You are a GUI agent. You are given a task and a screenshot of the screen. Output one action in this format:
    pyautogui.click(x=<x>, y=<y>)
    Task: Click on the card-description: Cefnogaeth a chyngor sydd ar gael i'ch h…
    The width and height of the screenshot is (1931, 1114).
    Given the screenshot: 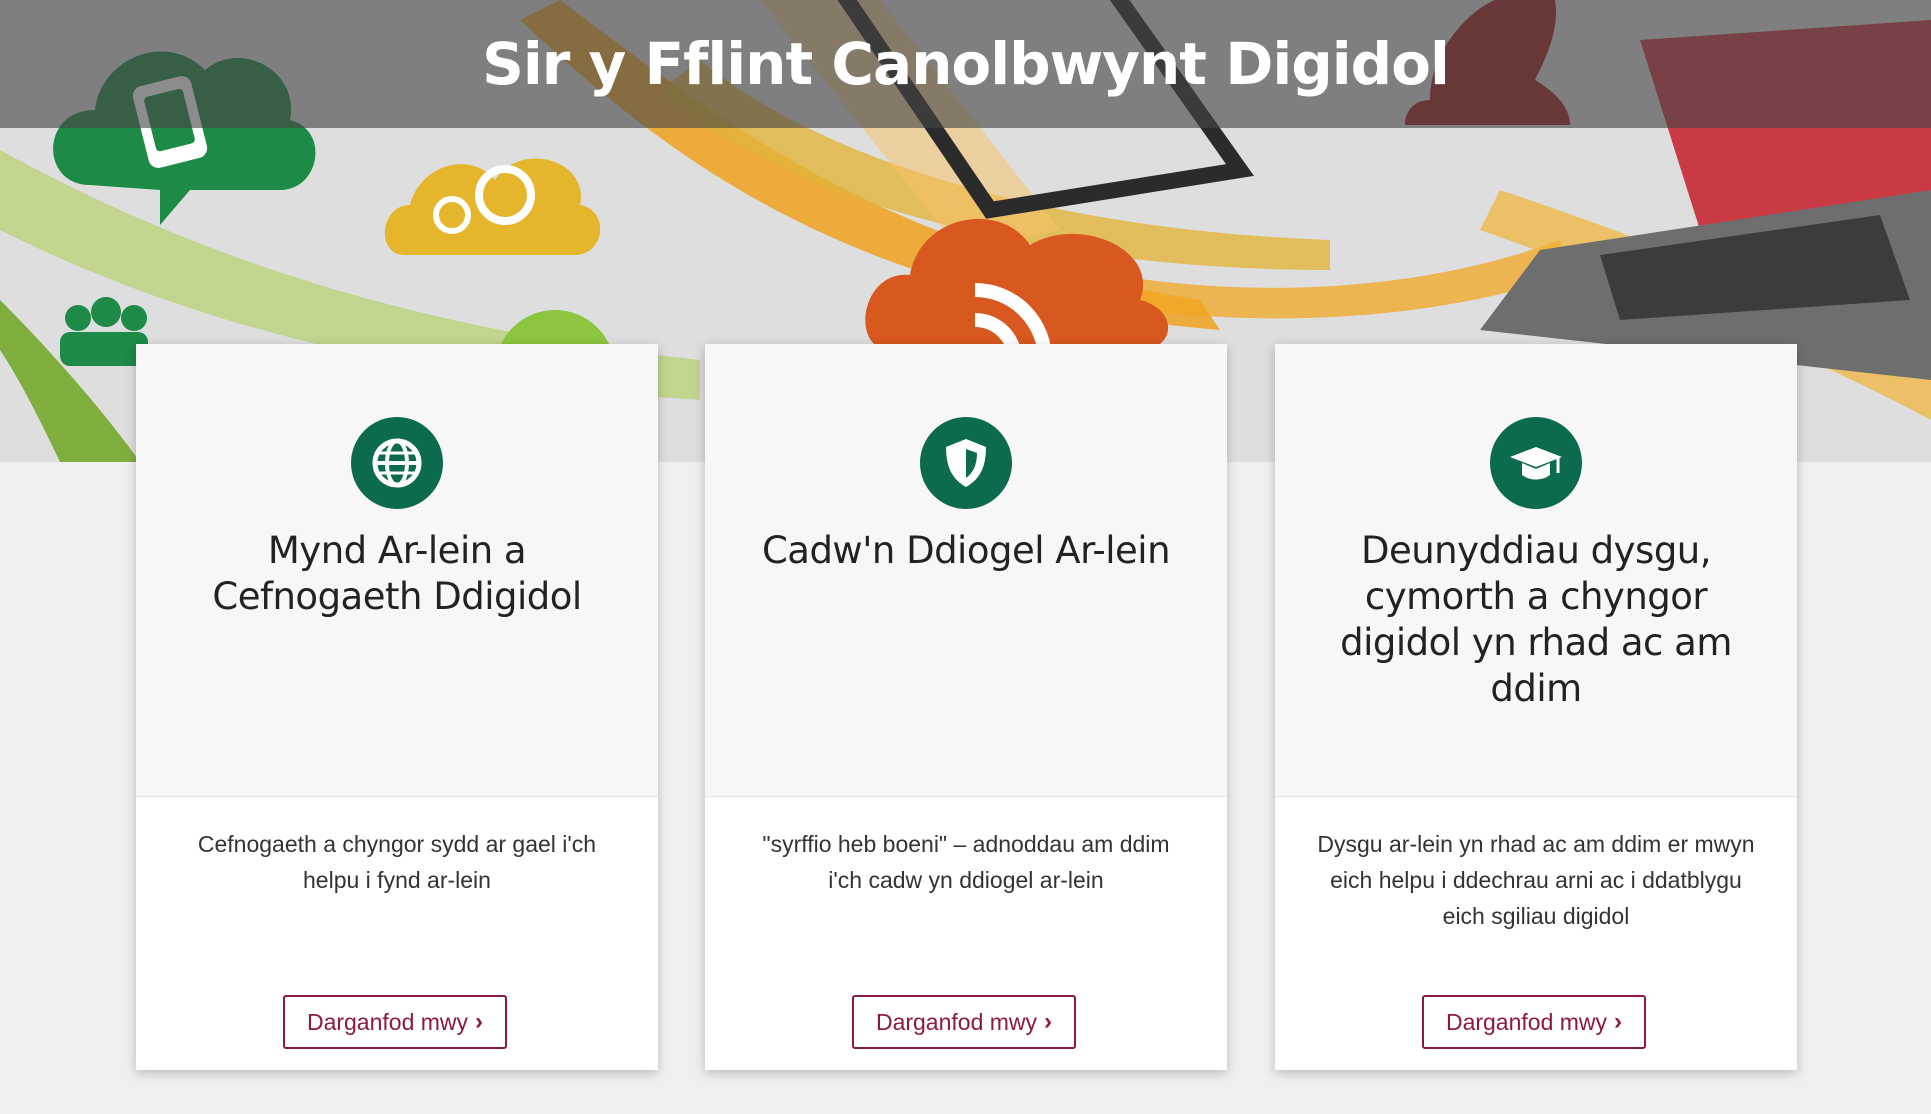 What is the action you would take?
    pyautogui.click(x=397, y=862)
    